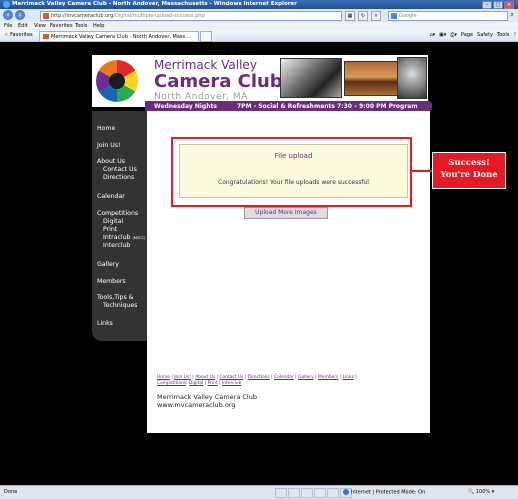 Image resolution: width=518 pixels, height=499 pixels. What do you see at coordinates (40, 26) in the screenshot?
I see `menu-view: View` at bounding box center [40, 26].